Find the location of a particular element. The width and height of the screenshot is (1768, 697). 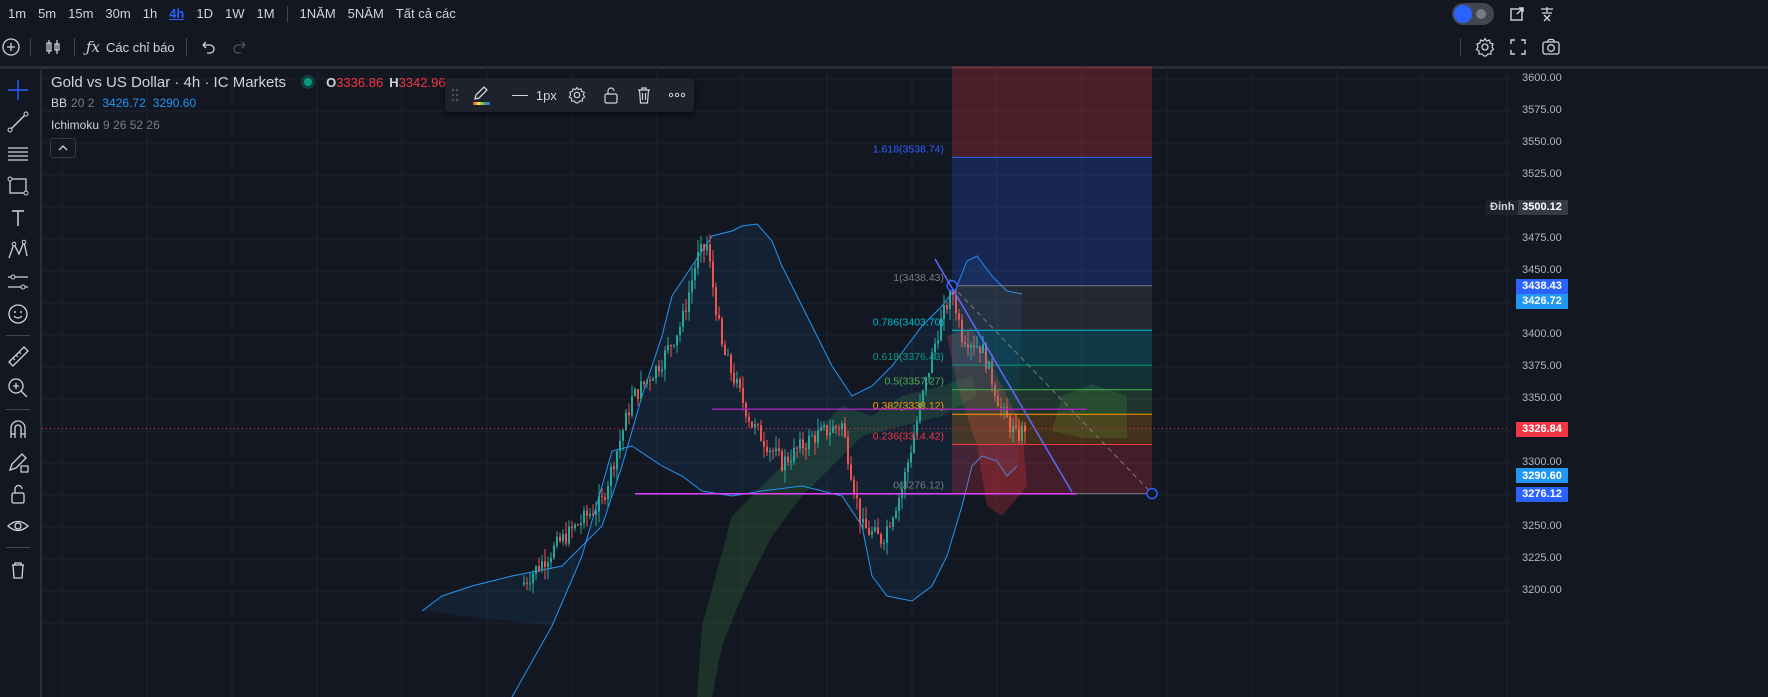

ichimoku-legend-row: Ichimoku 9 26 52 26 is located at coordinates (265, 125).